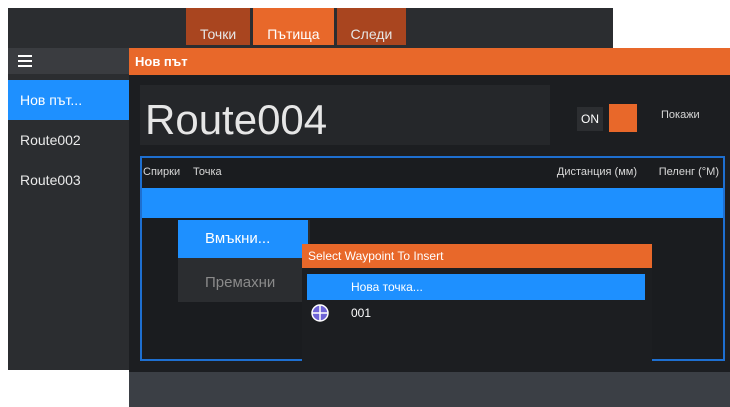 Image resolution: width=730 pixels, height=407 pixels. What do you see at coordinates (477, 256) in the screenshot?
I see `popup-title: Select Waypoint To Insert` at bounding box center [477, 256].